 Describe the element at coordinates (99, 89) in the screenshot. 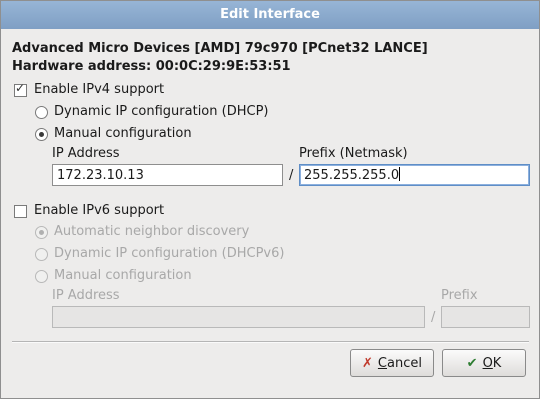

I see `enable-ipv4-label: Enable IPv4 support` at that location.